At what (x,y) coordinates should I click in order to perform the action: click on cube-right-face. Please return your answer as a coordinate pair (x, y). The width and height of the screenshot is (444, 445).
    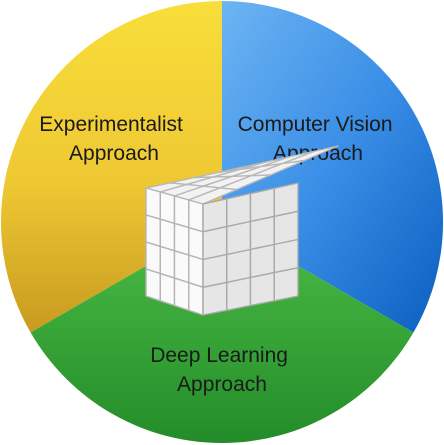
    Looking at the image, I should click on (250, 249).